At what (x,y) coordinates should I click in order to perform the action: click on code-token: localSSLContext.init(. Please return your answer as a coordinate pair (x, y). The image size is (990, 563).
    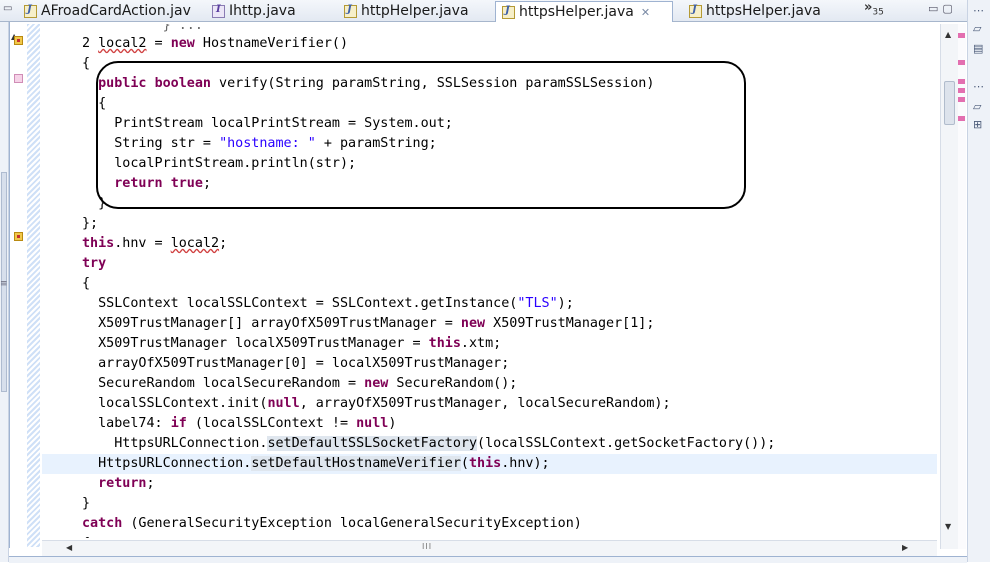
    Looking at the image, I should click on (175, 403).